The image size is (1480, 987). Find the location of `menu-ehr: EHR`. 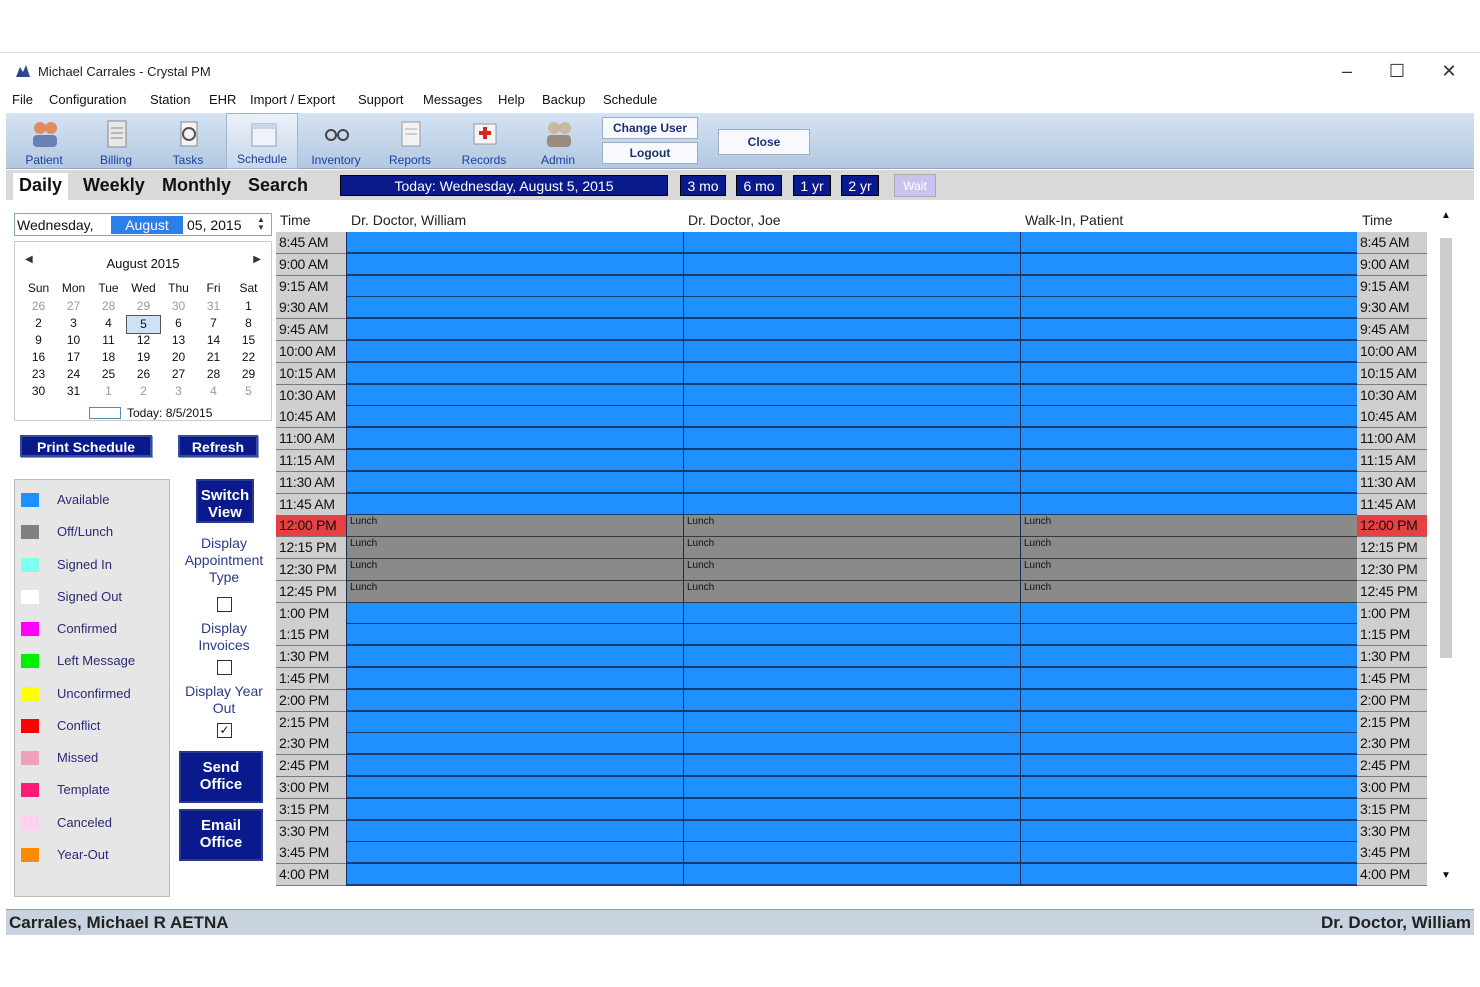

menu-ehr: EHR is located at coordinates (222, 99).